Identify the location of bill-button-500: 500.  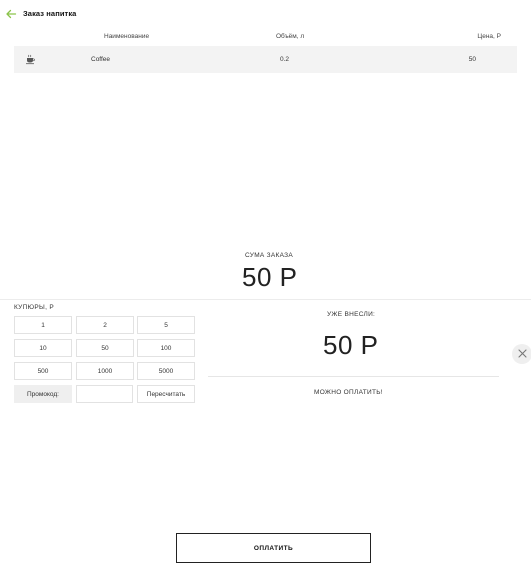
(43, 371).